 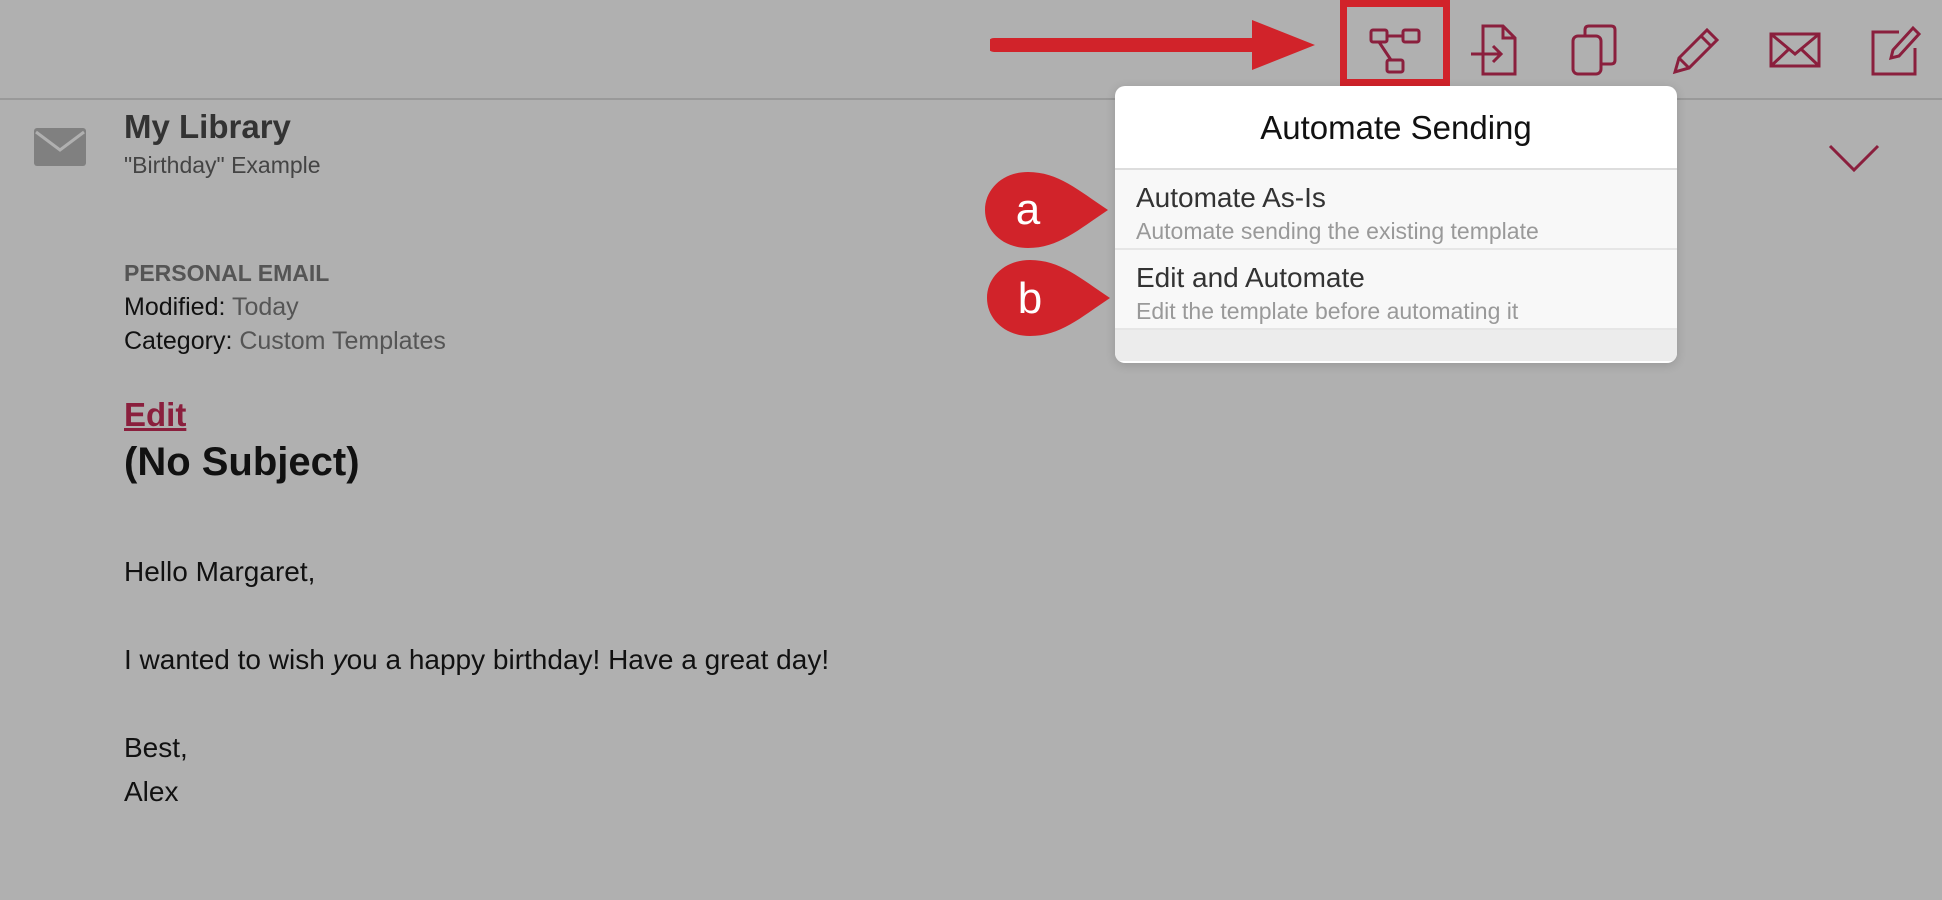 I want to click on export-document-icon, so click(x=1495, y=50).